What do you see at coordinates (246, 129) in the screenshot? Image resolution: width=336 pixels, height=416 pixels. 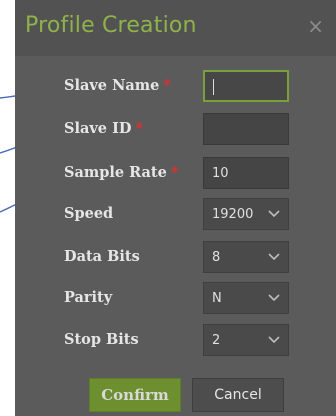 I see `slave-id-input` at bounding box center [246, 129].